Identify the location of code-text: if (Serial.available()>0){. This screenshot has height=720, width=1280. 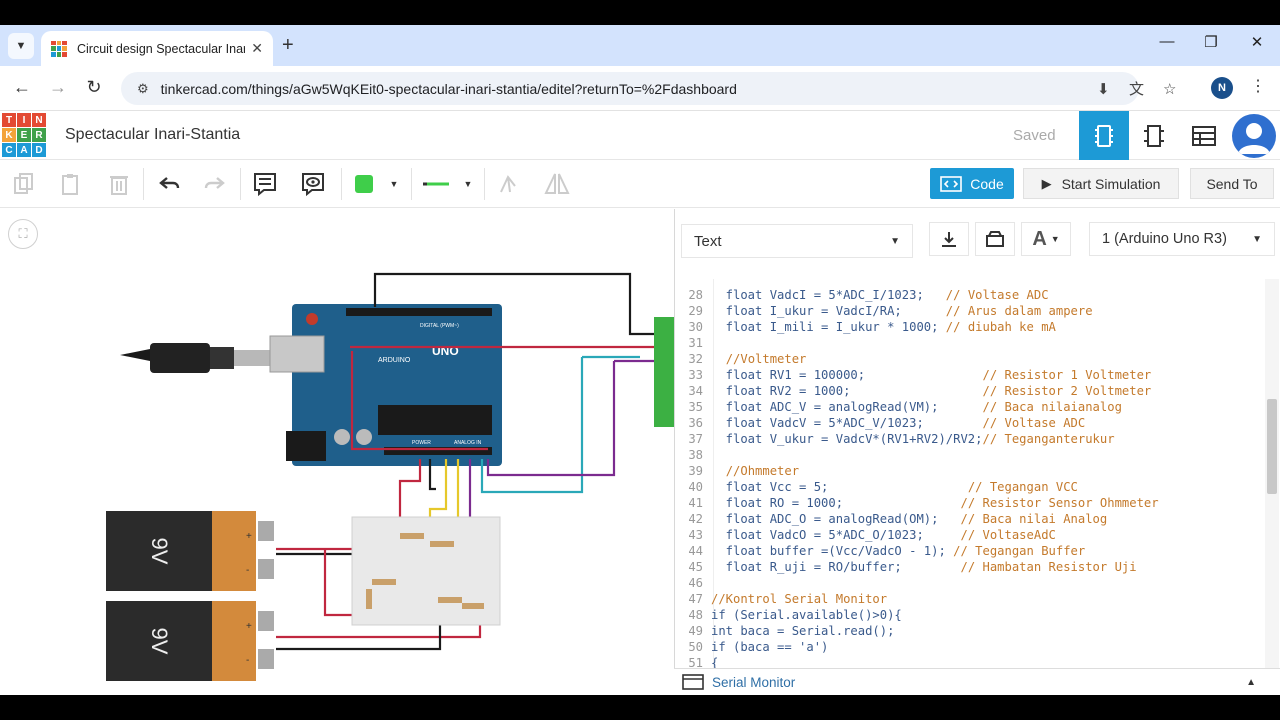
(806, 615).